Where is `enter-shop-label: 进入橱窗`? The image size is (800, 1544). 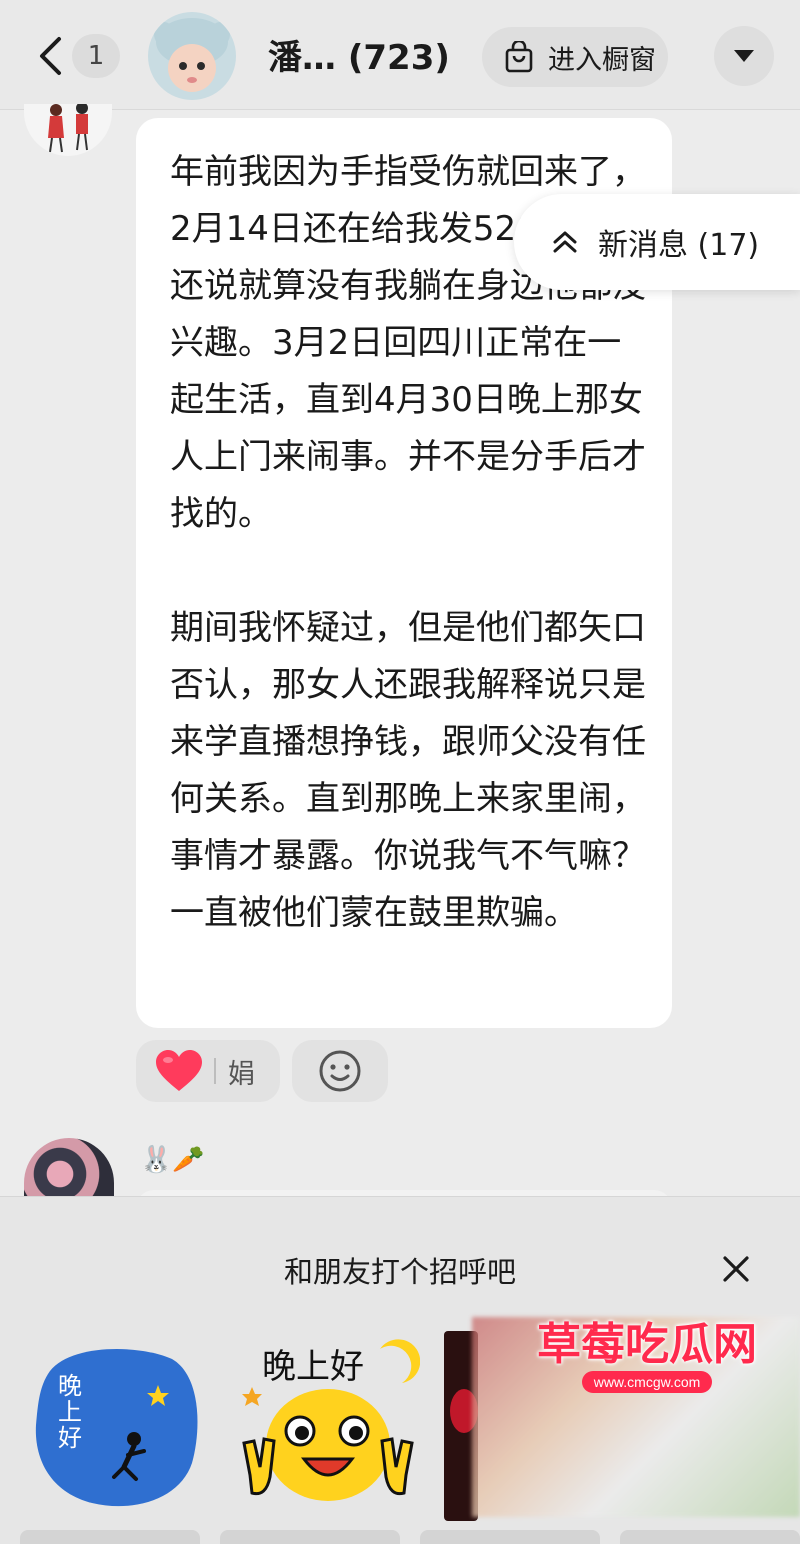
enter-shop-label: 进入橱窗 is located at coordinates (602, 60).